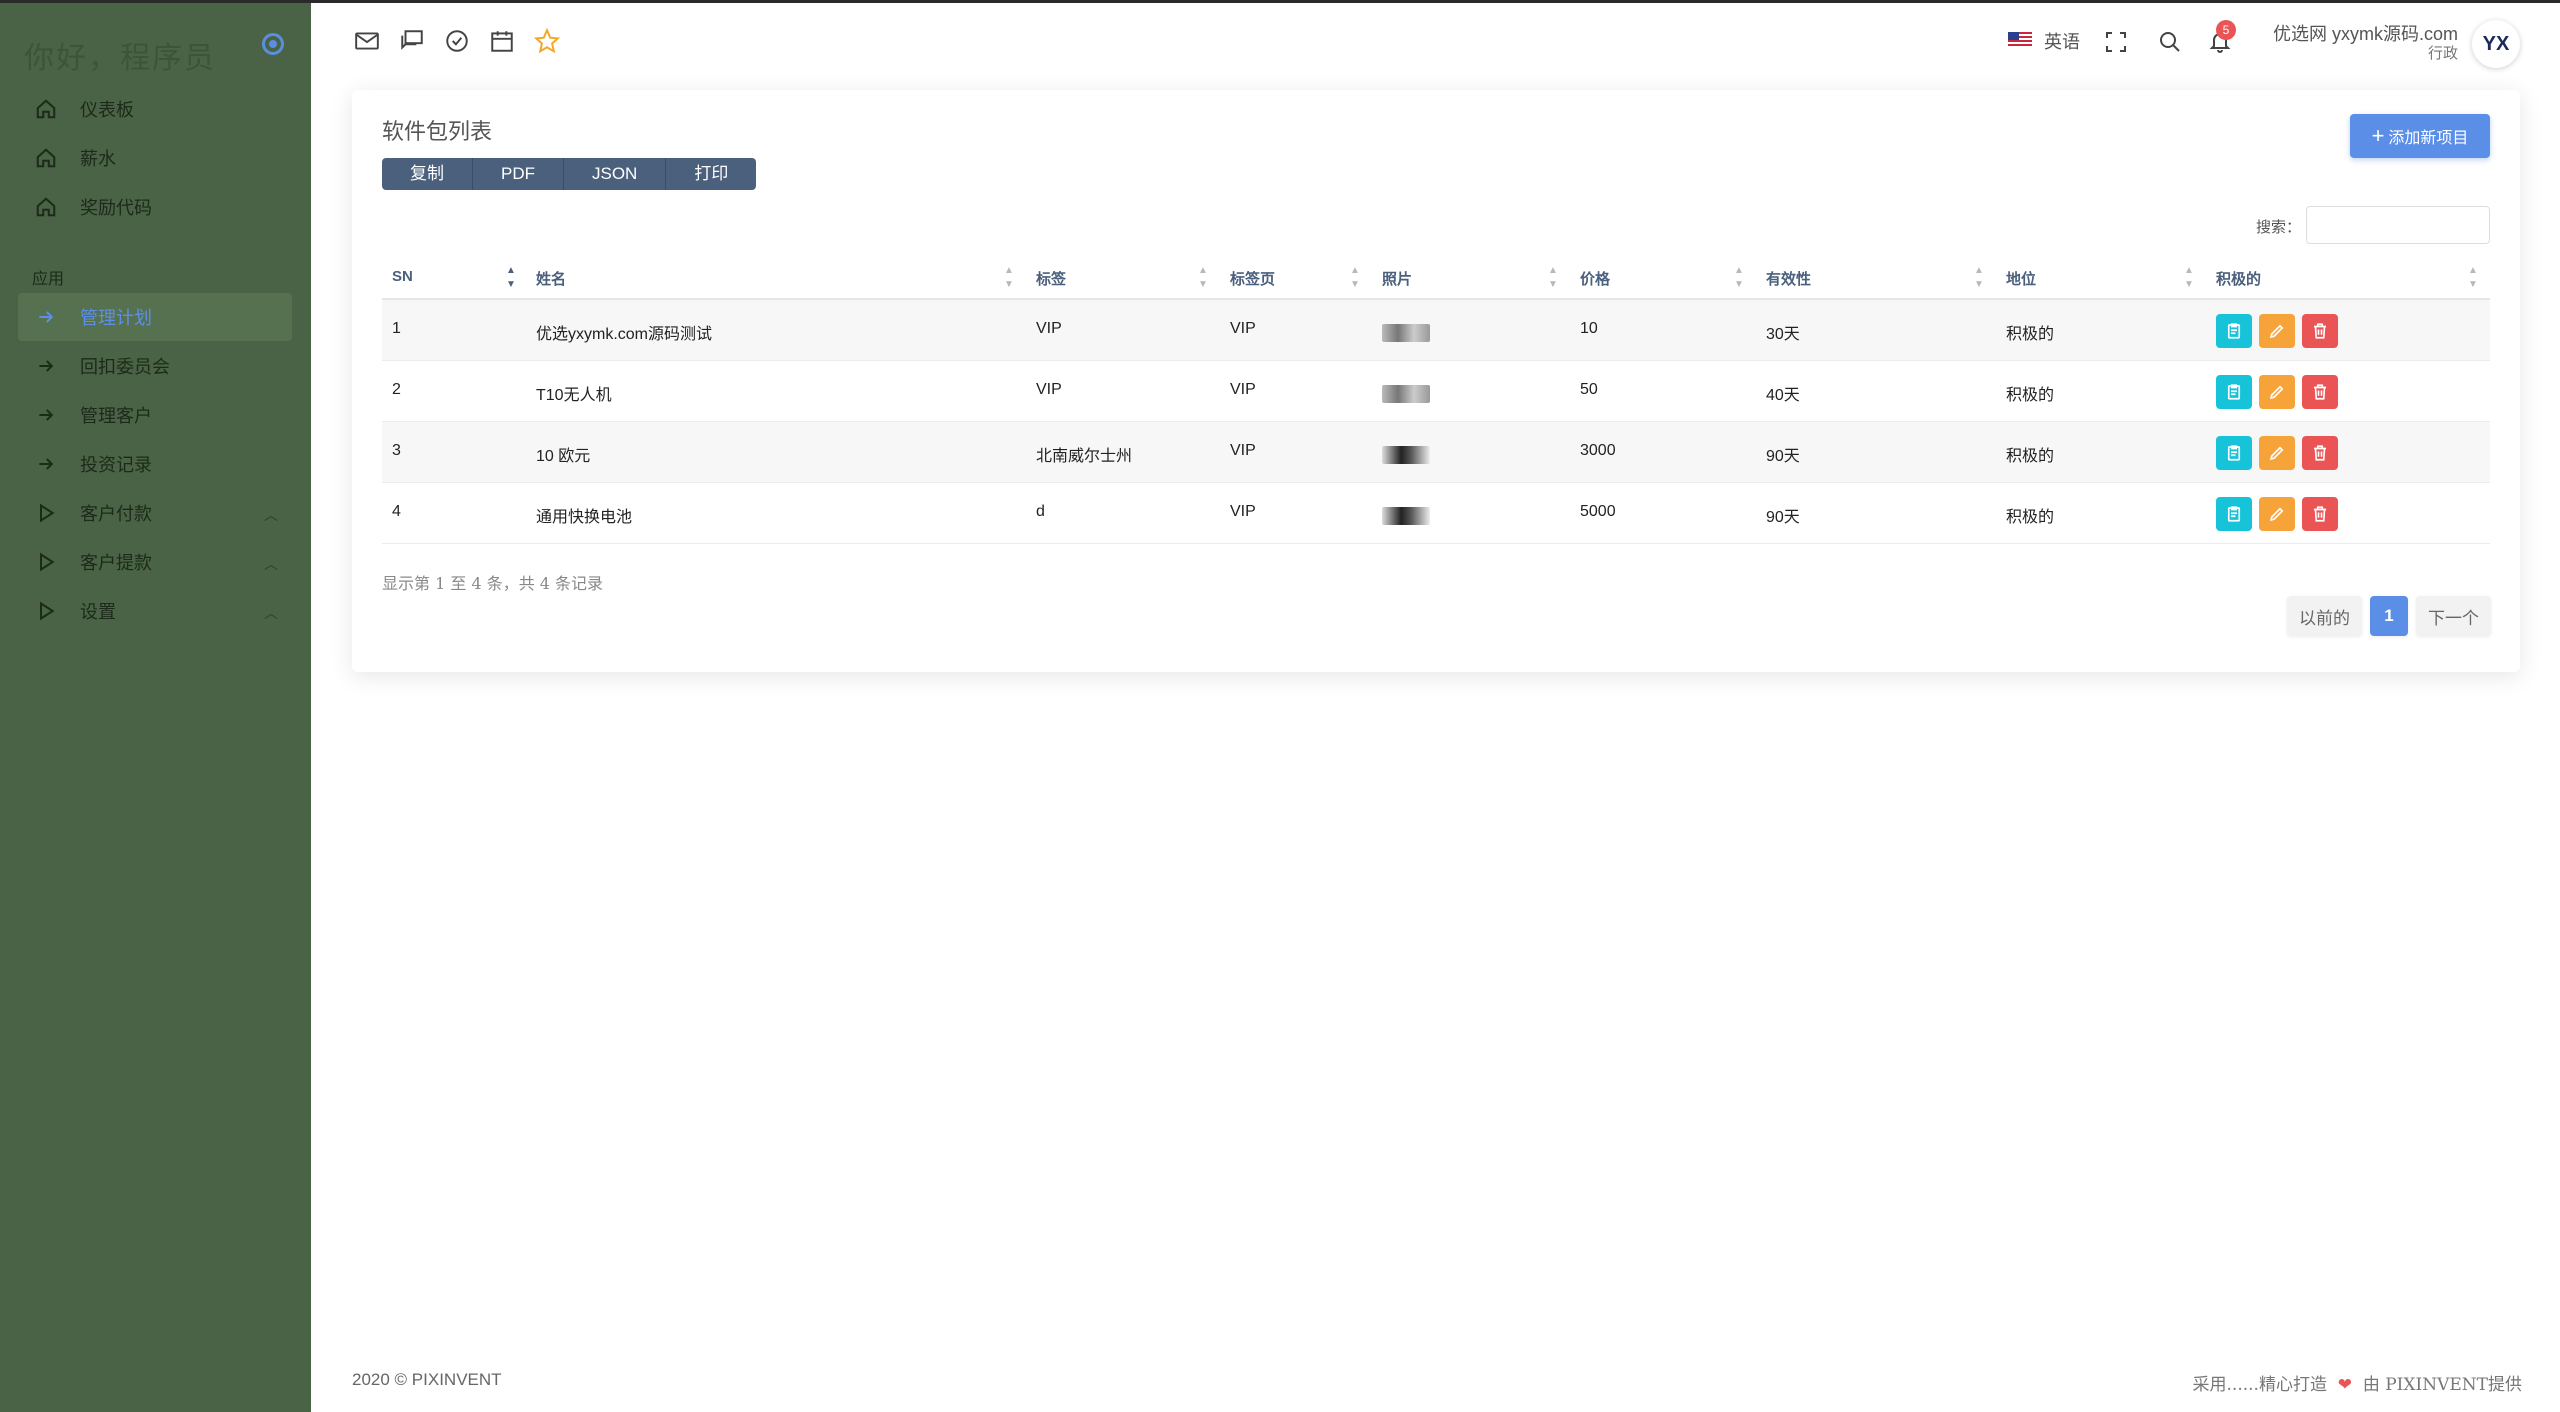  Describe the element at coordinates (1436, 330) in the screenshot. I see `table-row: 1 优选yxymk.com源码测试 VIP VIP 10 30天 积极的` at that location.